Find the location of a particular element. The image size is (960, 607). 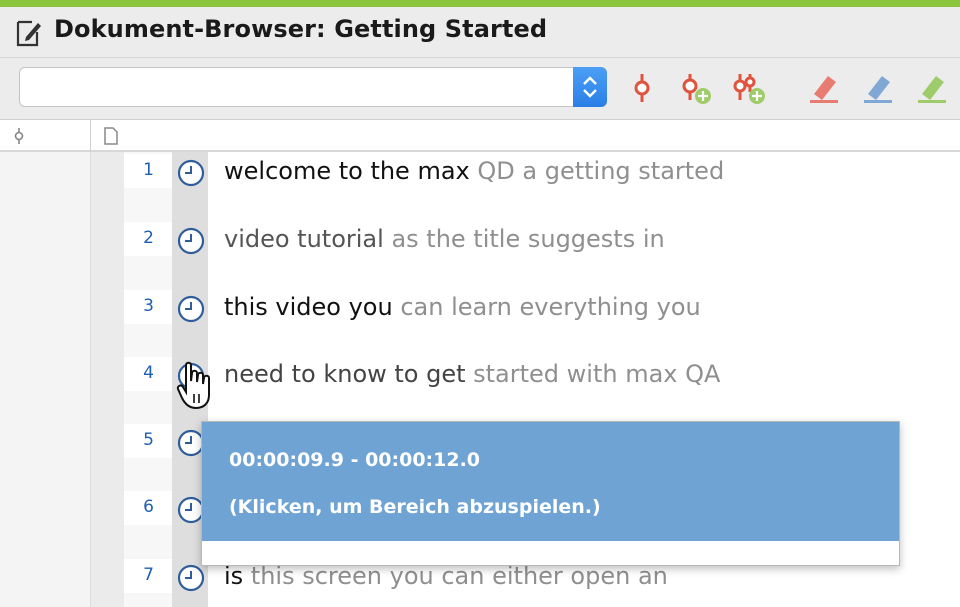

line-number: 2 is located at coordinates (148, 239).